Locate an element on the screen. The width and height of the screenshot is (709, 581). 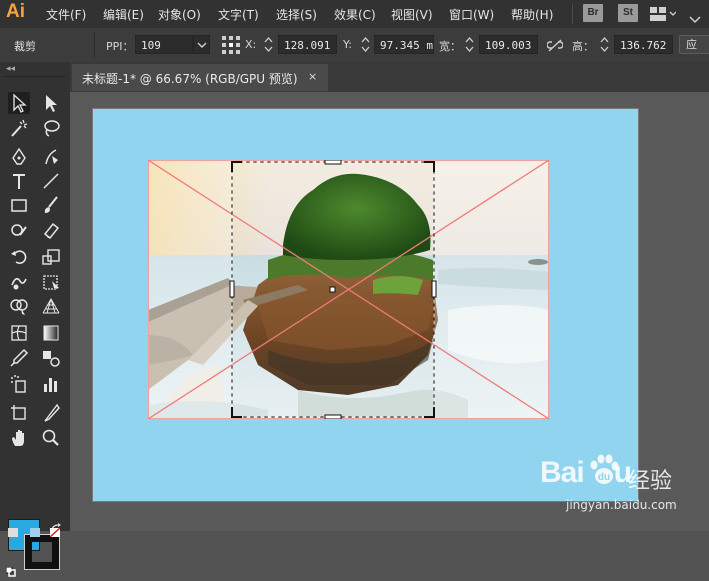
watermark-url: jingyan.baidu.com is located at coordinates (621, 505).